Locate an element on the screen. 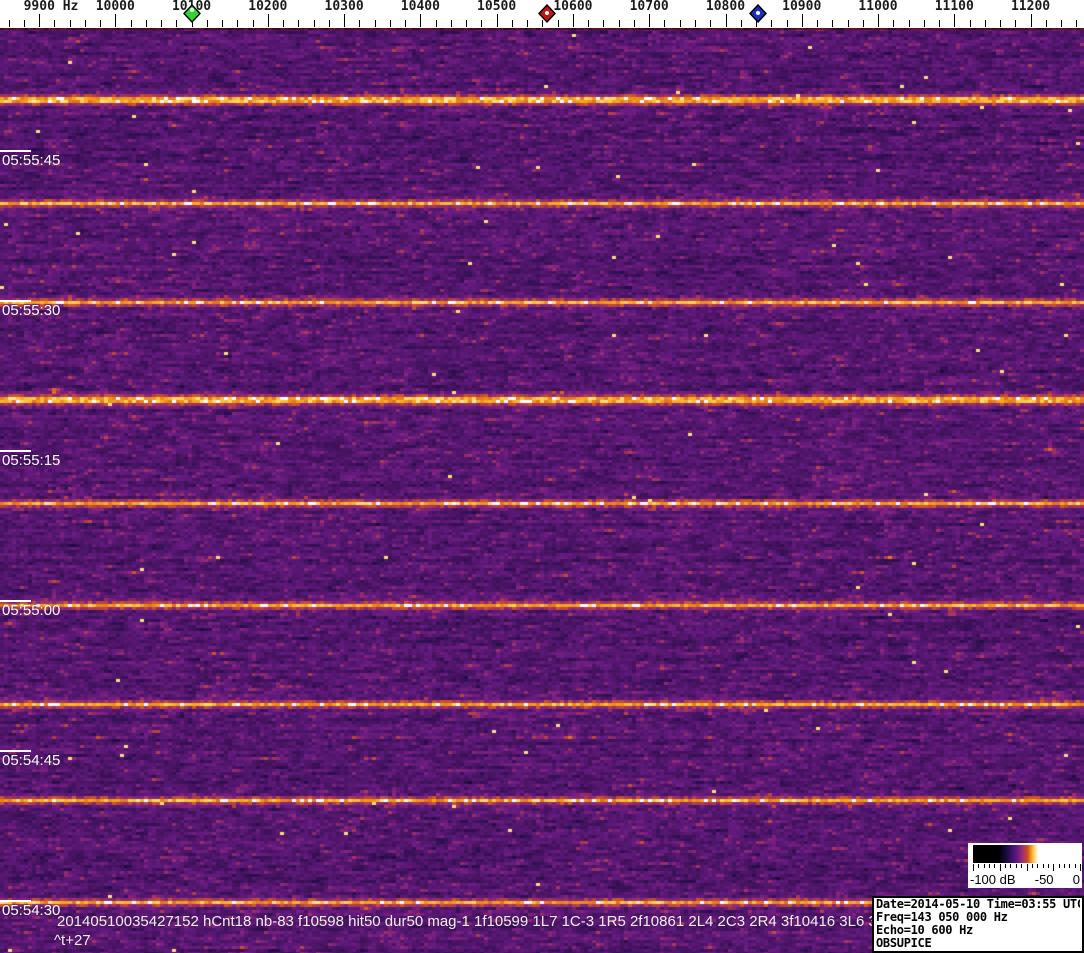 The height and width of the screenshot is (953, 1084). freq-axis-label: 11200 is located at coordinates (1030, 7).